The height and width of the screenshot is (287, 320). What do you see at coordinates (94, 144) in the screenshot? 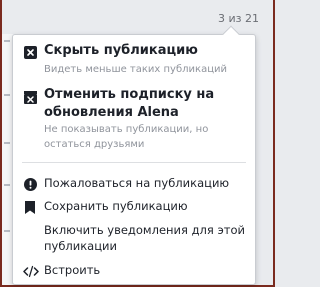
I see `unfollow-subtitle-line2: остаться друзьями` at bounding box center [94, 144].